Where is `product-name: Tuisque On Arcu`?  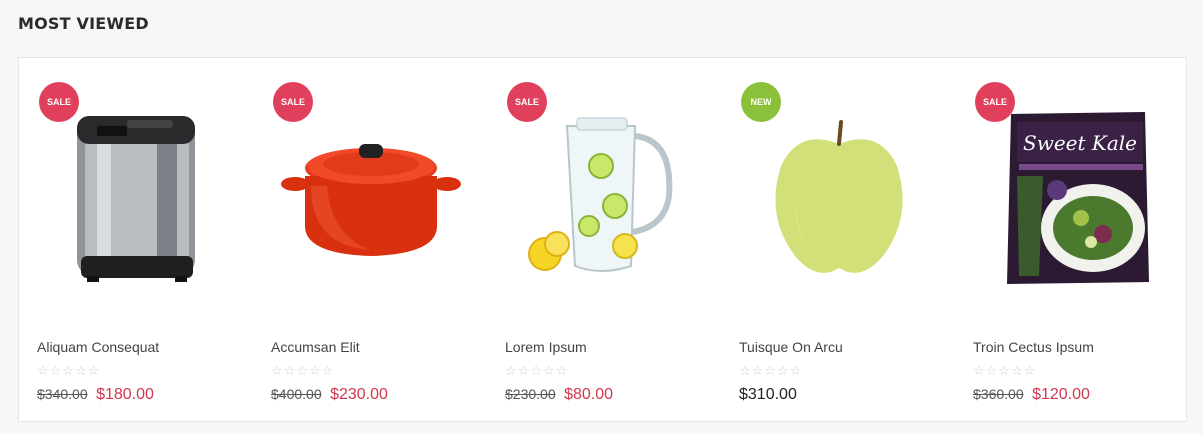 product-name: Tuisque On Arcu is located at coordinates (791, 347).